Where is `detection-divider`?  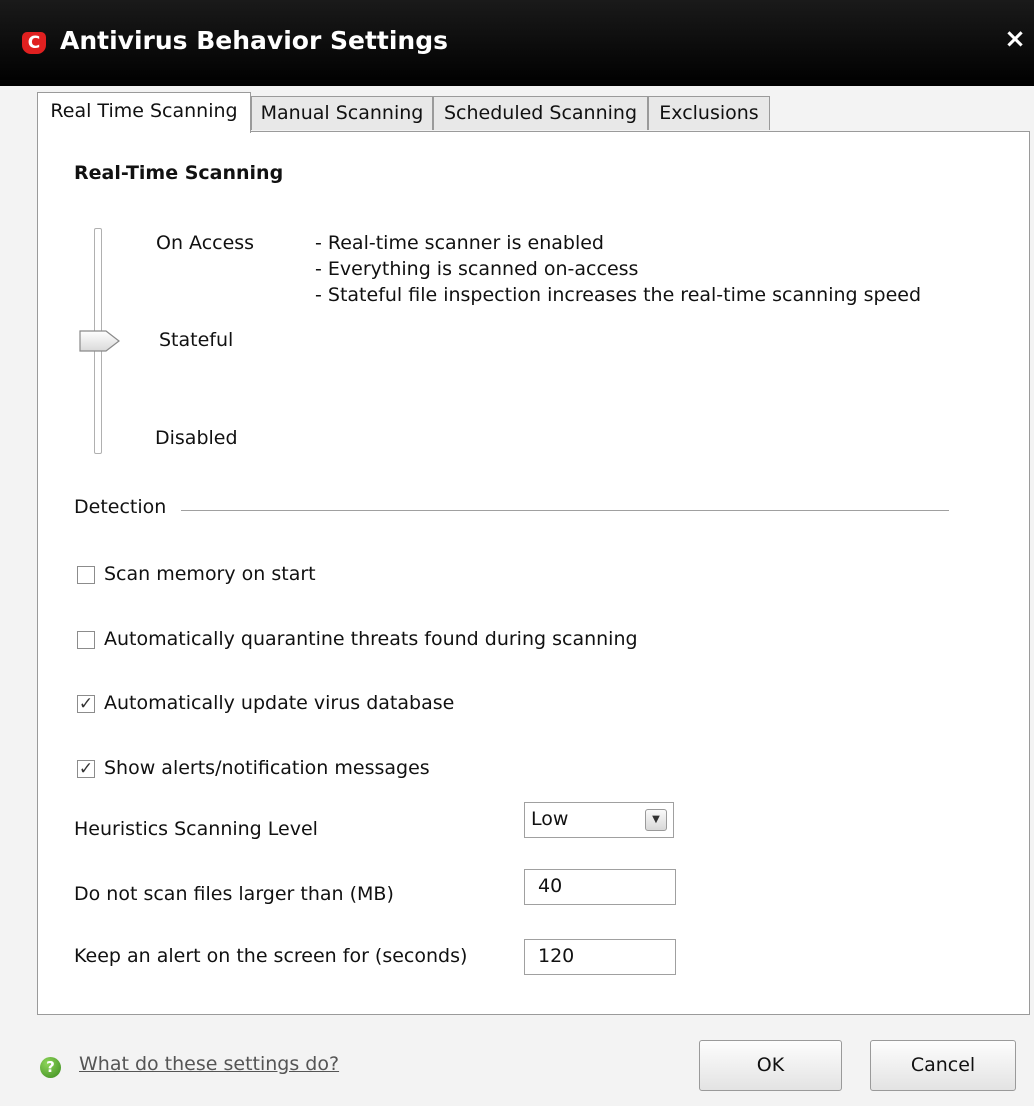 detection-divider is located at coordinates (565, 510).